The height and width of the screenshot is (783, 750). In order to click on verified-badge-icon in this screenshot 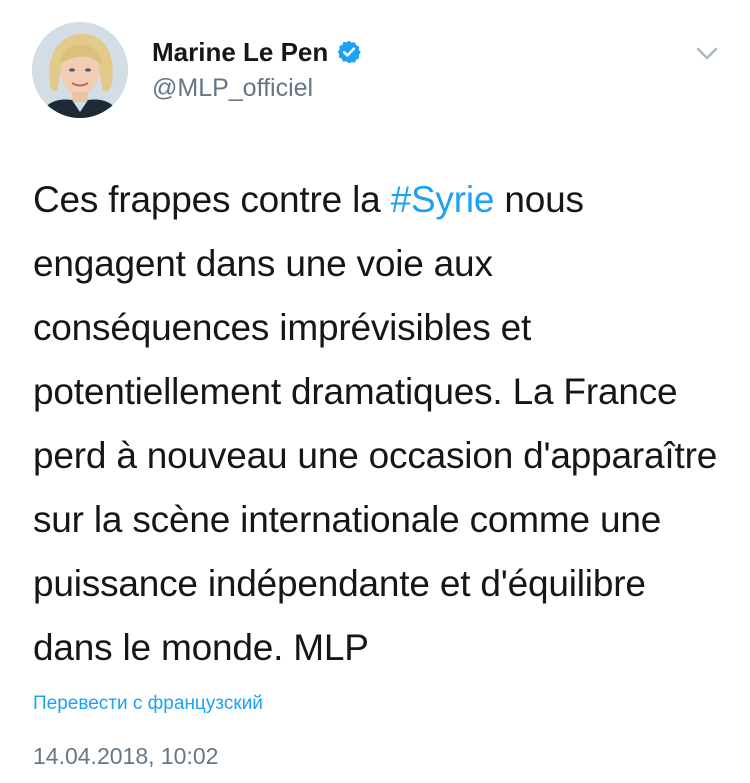, I will do `click(349, 52)`.